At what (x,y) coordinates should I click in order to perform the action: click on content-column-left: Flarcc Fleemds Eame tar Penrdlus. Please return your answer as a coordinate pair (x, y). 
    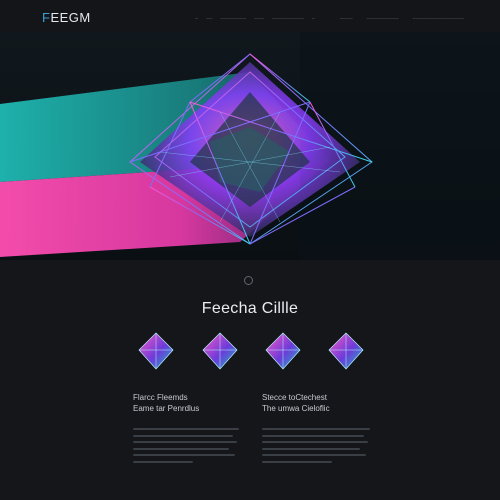
    Looking at the image, I should click on (188, 429).